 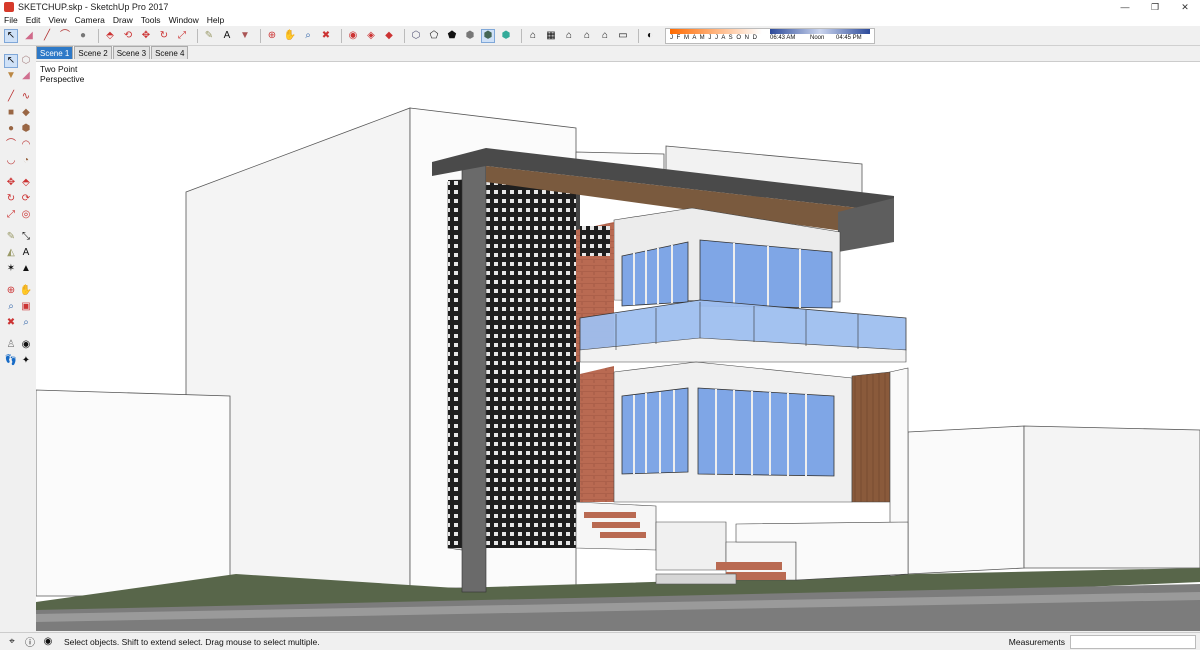 I want to click on previous-view-icon: ⌕, so click(x=26, y=323).